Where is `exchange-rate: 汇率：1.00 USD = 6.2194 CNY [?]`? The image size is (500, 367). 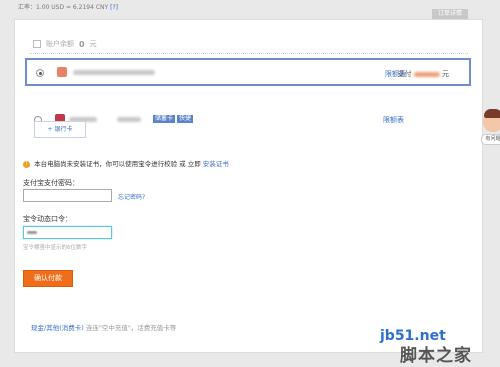
exchange-rate: 汇率：1.00 USD = 6.2194 CNY [?] is located at coordinates (68, 6).